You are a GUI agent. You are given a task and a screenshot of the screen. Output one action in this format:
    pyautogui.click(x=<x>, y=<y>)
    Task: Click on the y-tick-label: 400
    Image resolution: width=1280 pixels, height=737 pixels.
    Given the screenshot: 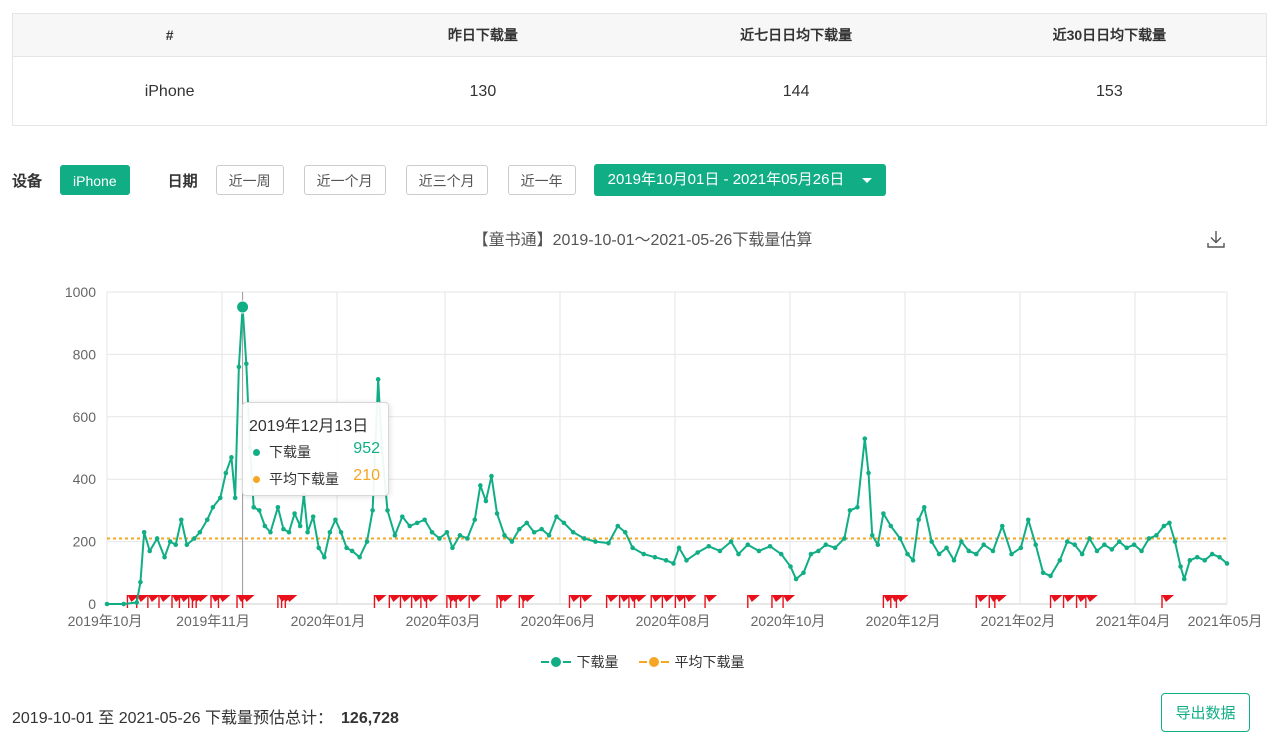 What is the action you would take?
    pyautogui.click(x=85, y=479)
    